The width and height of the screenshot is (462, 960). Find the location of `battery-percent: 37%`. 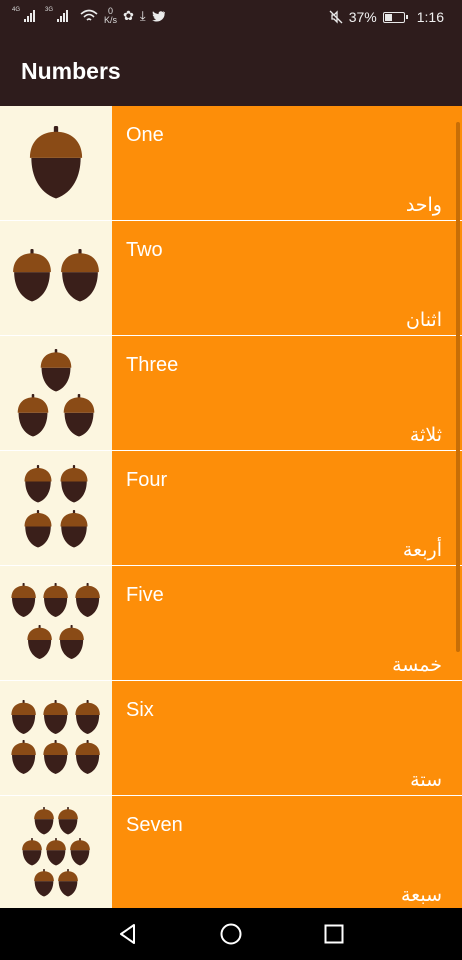

battery-percent: 37% is located at coordinates (362, 17).